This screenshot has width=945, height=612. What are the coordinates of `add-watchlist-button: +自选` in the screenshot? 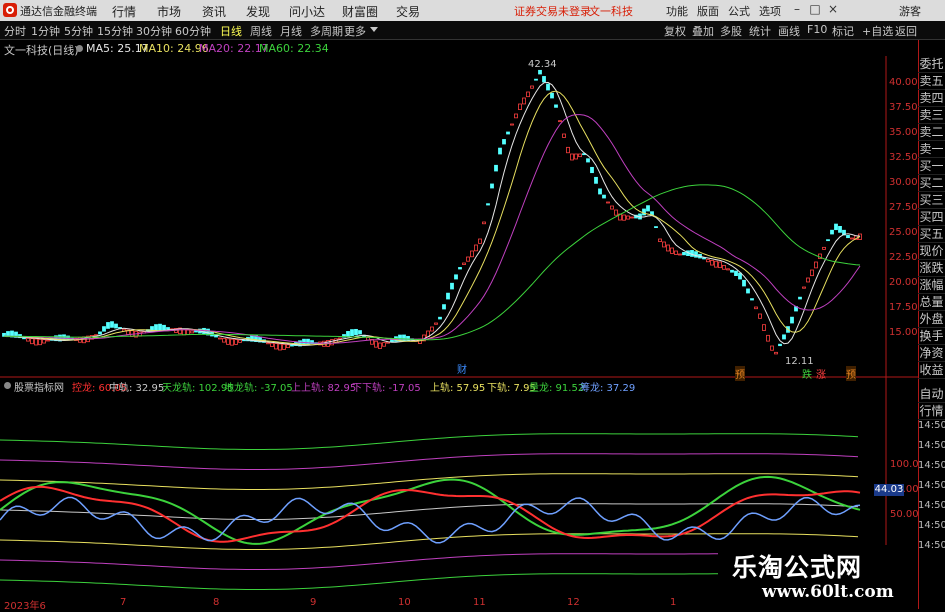 It's located at (877, 31).